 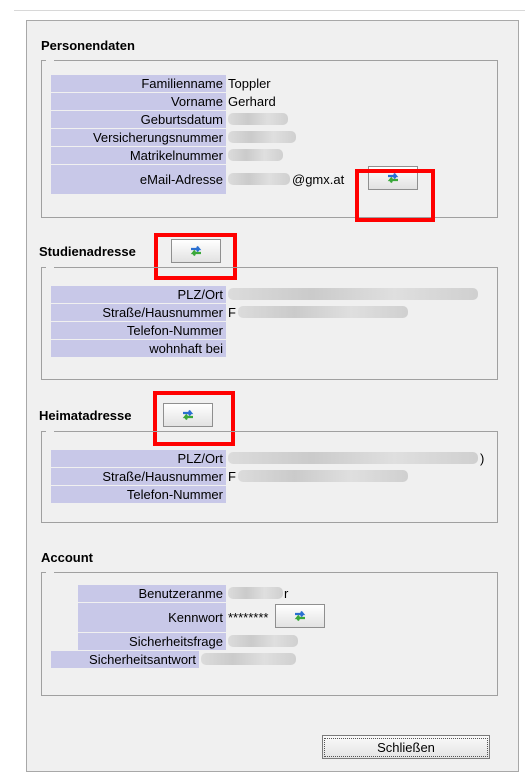 What do you see at coordinates (318, 179) in the screenshot?
I see `value-email-domain: @gmx.at` at bounding box center [318, 179].